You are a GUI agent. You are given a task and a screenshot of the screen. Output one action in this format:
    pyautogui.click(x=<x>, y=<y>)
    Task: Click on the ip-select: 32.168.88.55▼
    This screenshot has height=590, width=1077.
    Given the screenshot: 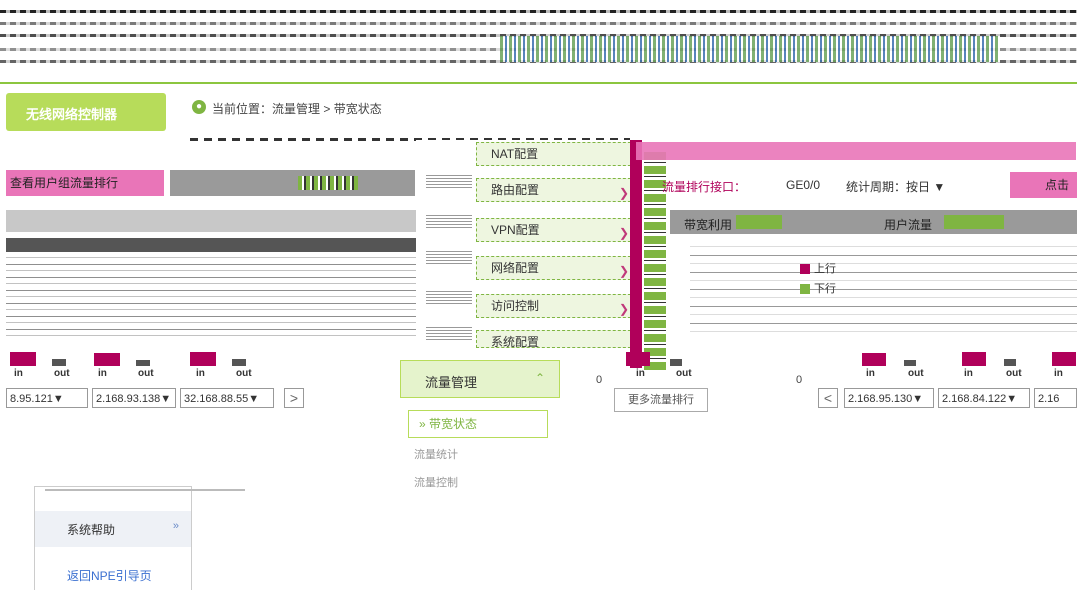 What is the action you would take?
    pyautogui.click(x=227, y=398)
    